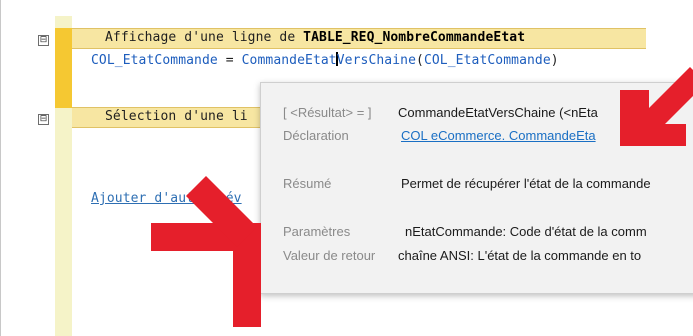  Describe the element at coordinates (289, 60) in the screenshot. I see `code-function-part-a: CommandeEtat` at that location.